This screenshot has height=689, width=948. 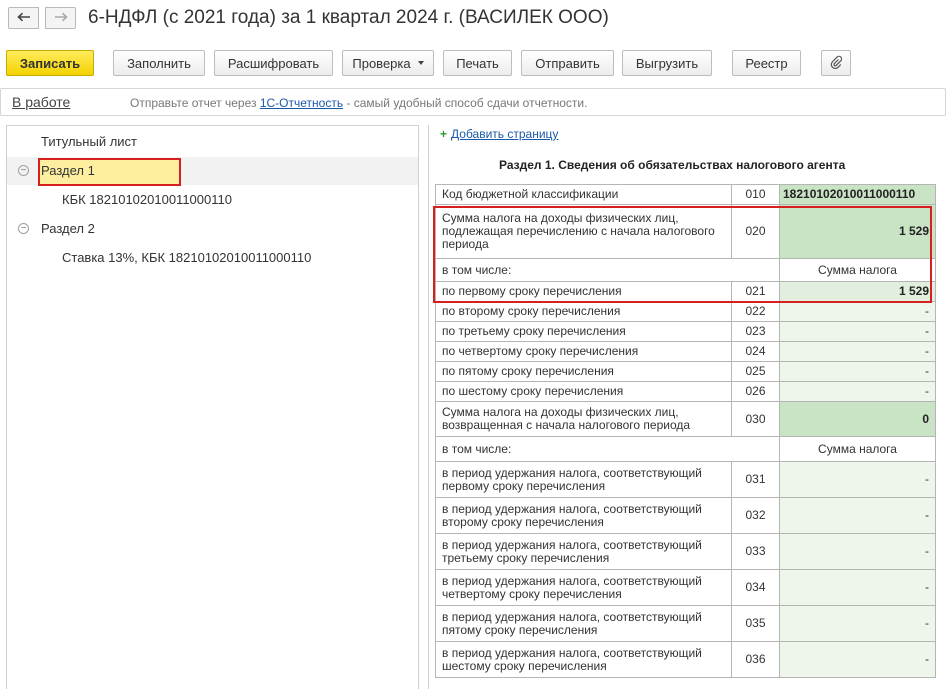 What do you see at coordinates (755, 194) in the screenshot?
I see `row-code: 010` at bounding box center [755, 194].